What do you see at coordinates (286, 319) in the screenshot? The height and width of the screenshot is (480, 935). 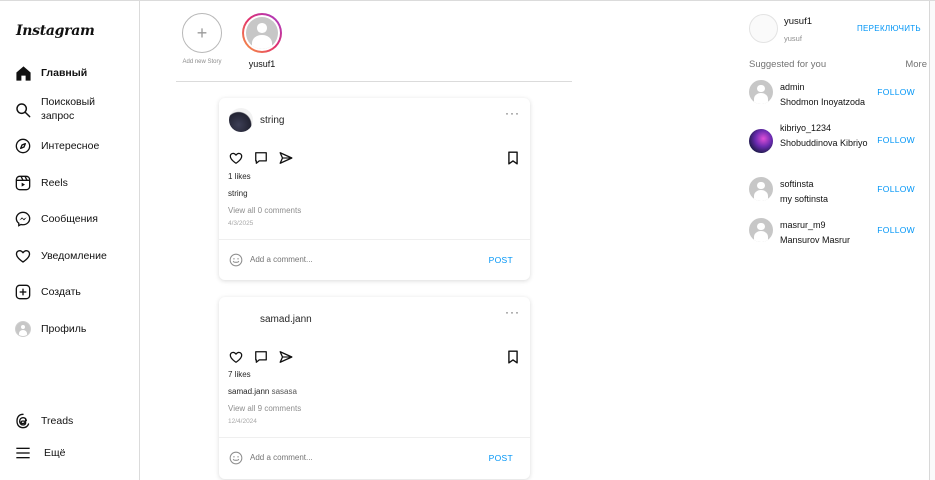 I see `post-author-name: samad.jann` at bounding box center [286, 319].